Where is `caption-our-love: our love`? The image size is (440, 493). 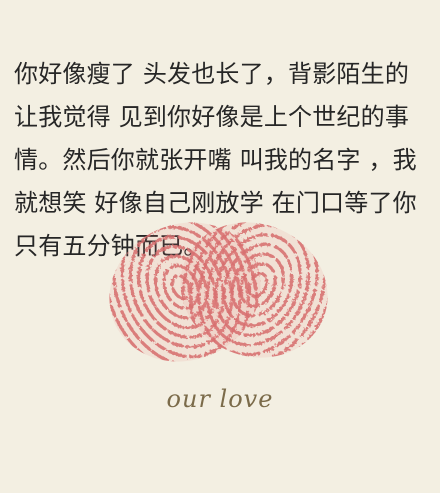 caption-our-love: our love is located at coordinates (220, 399).